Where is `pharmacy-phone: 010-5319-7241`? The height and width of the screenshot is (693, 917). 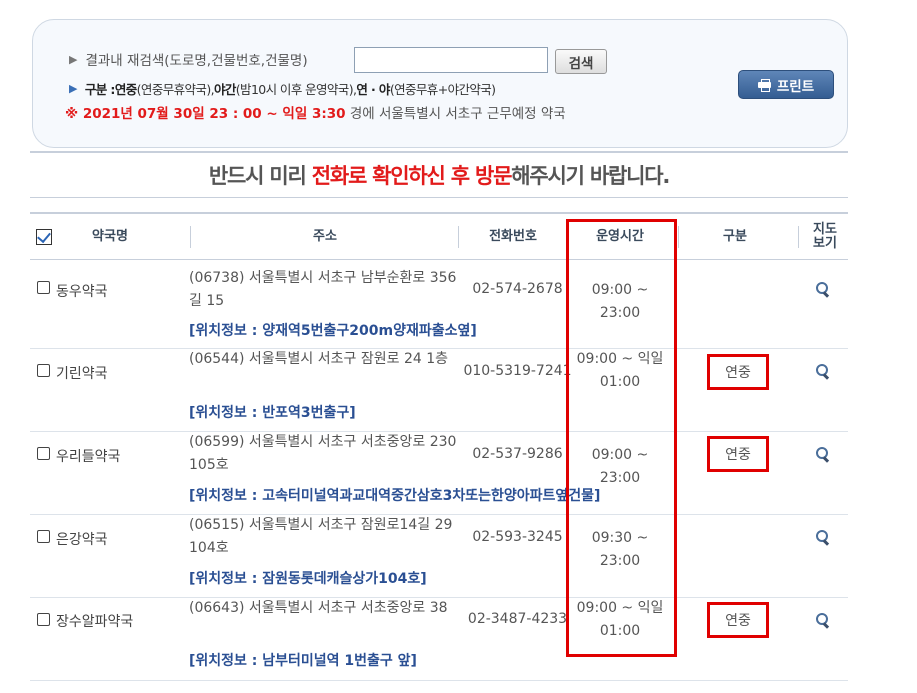 pharmacy-phone: 010-5319-7241 is located at coordinates (517, 371).